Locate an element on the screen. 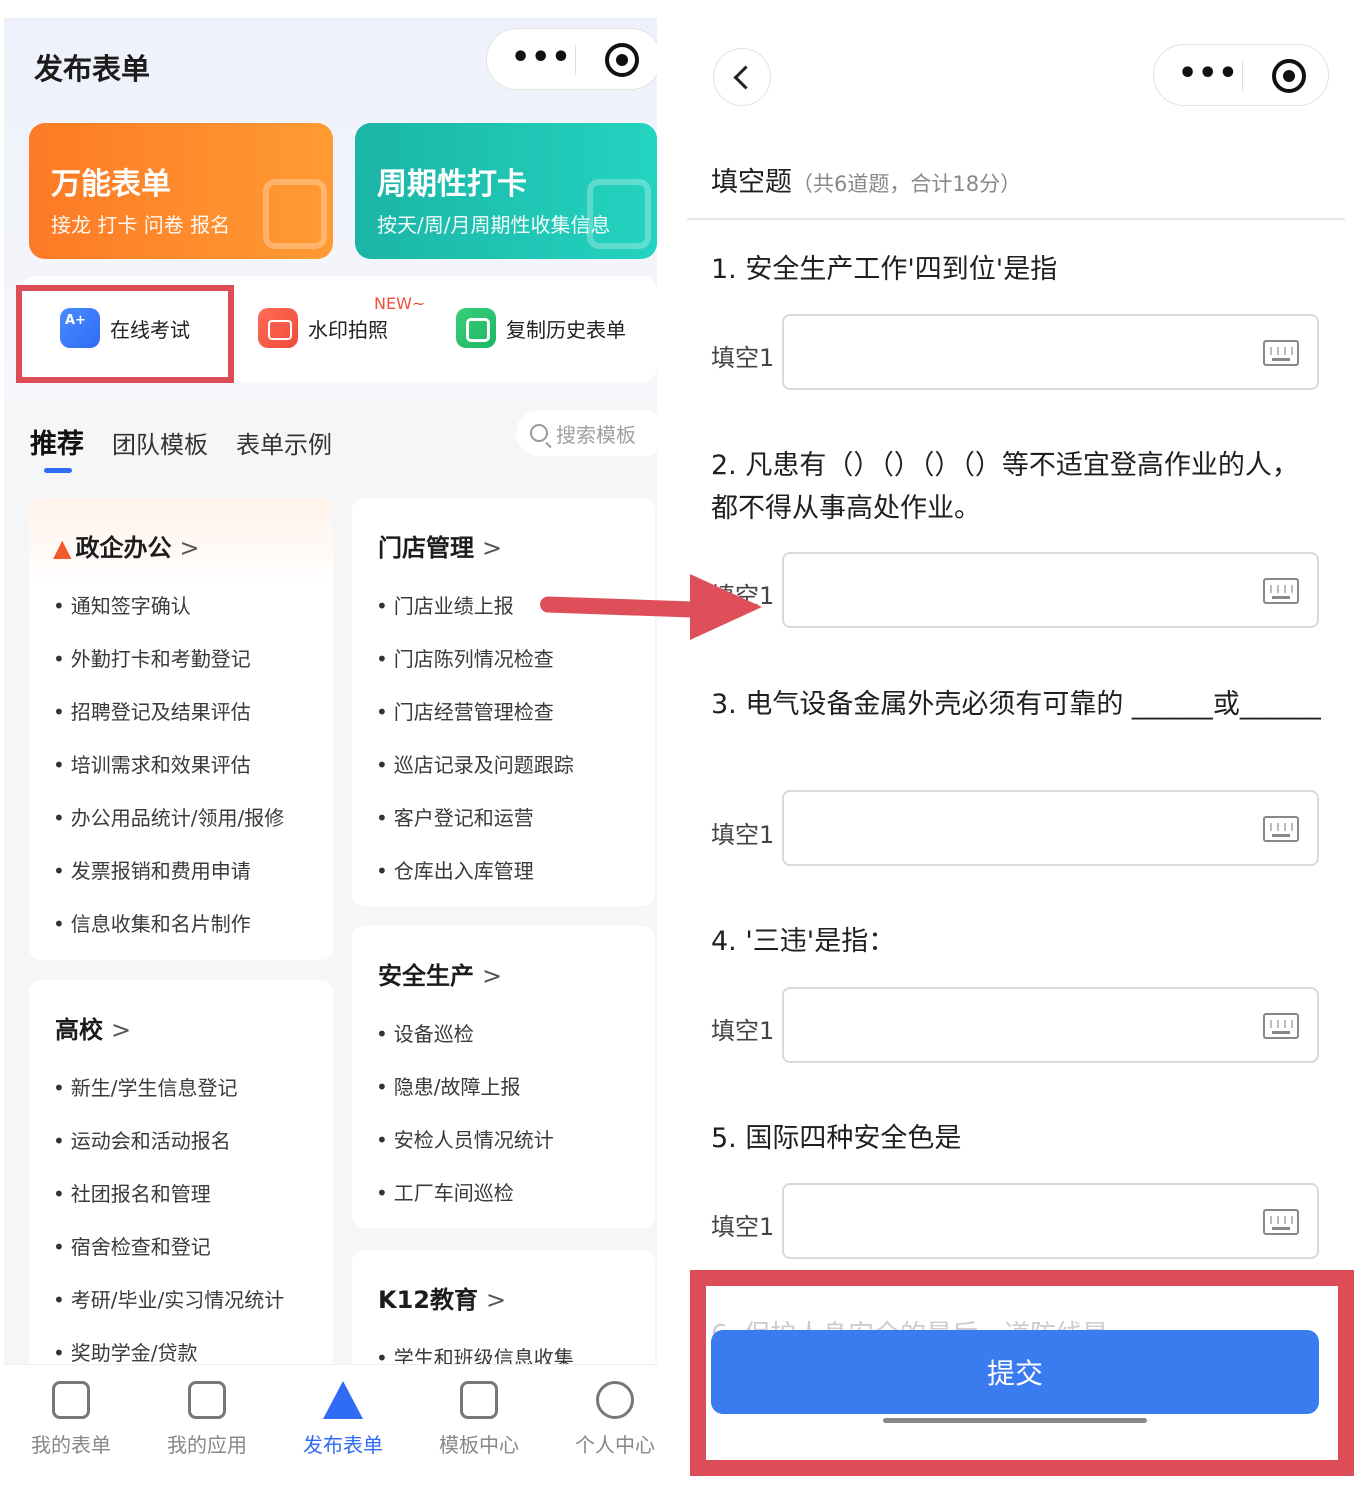 The width and height of the screenshot is (1372, 1500). highlight-box-online-exam is located at coordinates (125, 334).